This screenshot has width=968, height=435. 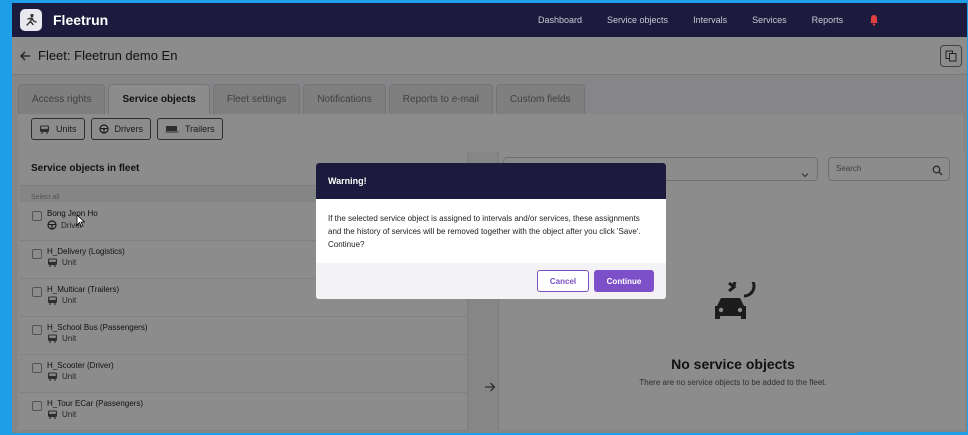 I want to click on app-title: Fleetrun, so click(x=81, y=20).